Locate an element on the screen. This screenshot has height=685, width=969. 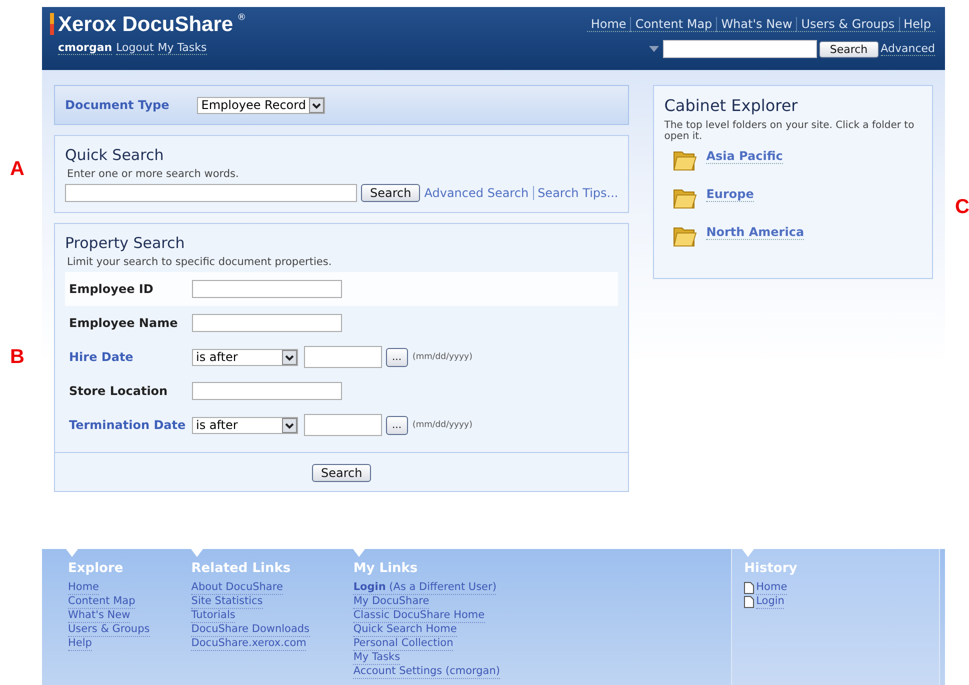
history-link: Login is located at coordinates (770, 602).